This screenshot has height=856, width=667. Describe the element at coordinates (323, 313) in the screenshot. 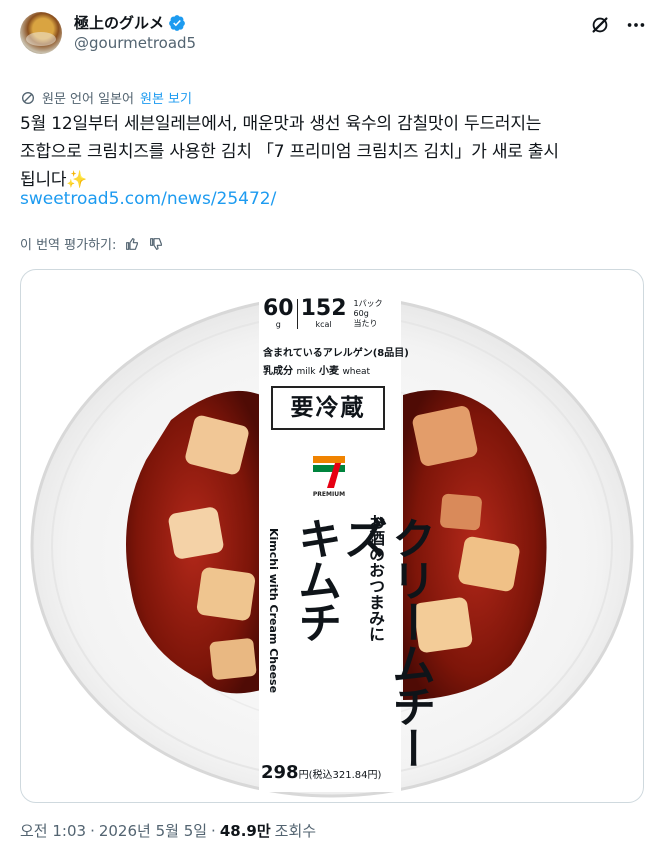

I see `calorie-value: 152 kcal` at that location.